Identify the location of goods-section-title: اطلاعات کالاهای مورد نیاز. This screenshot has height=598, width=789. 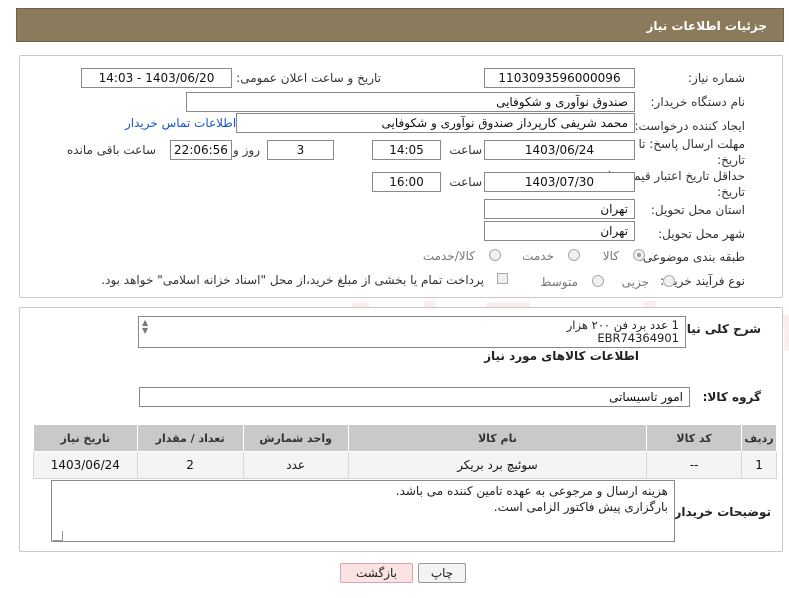
(561, 356).